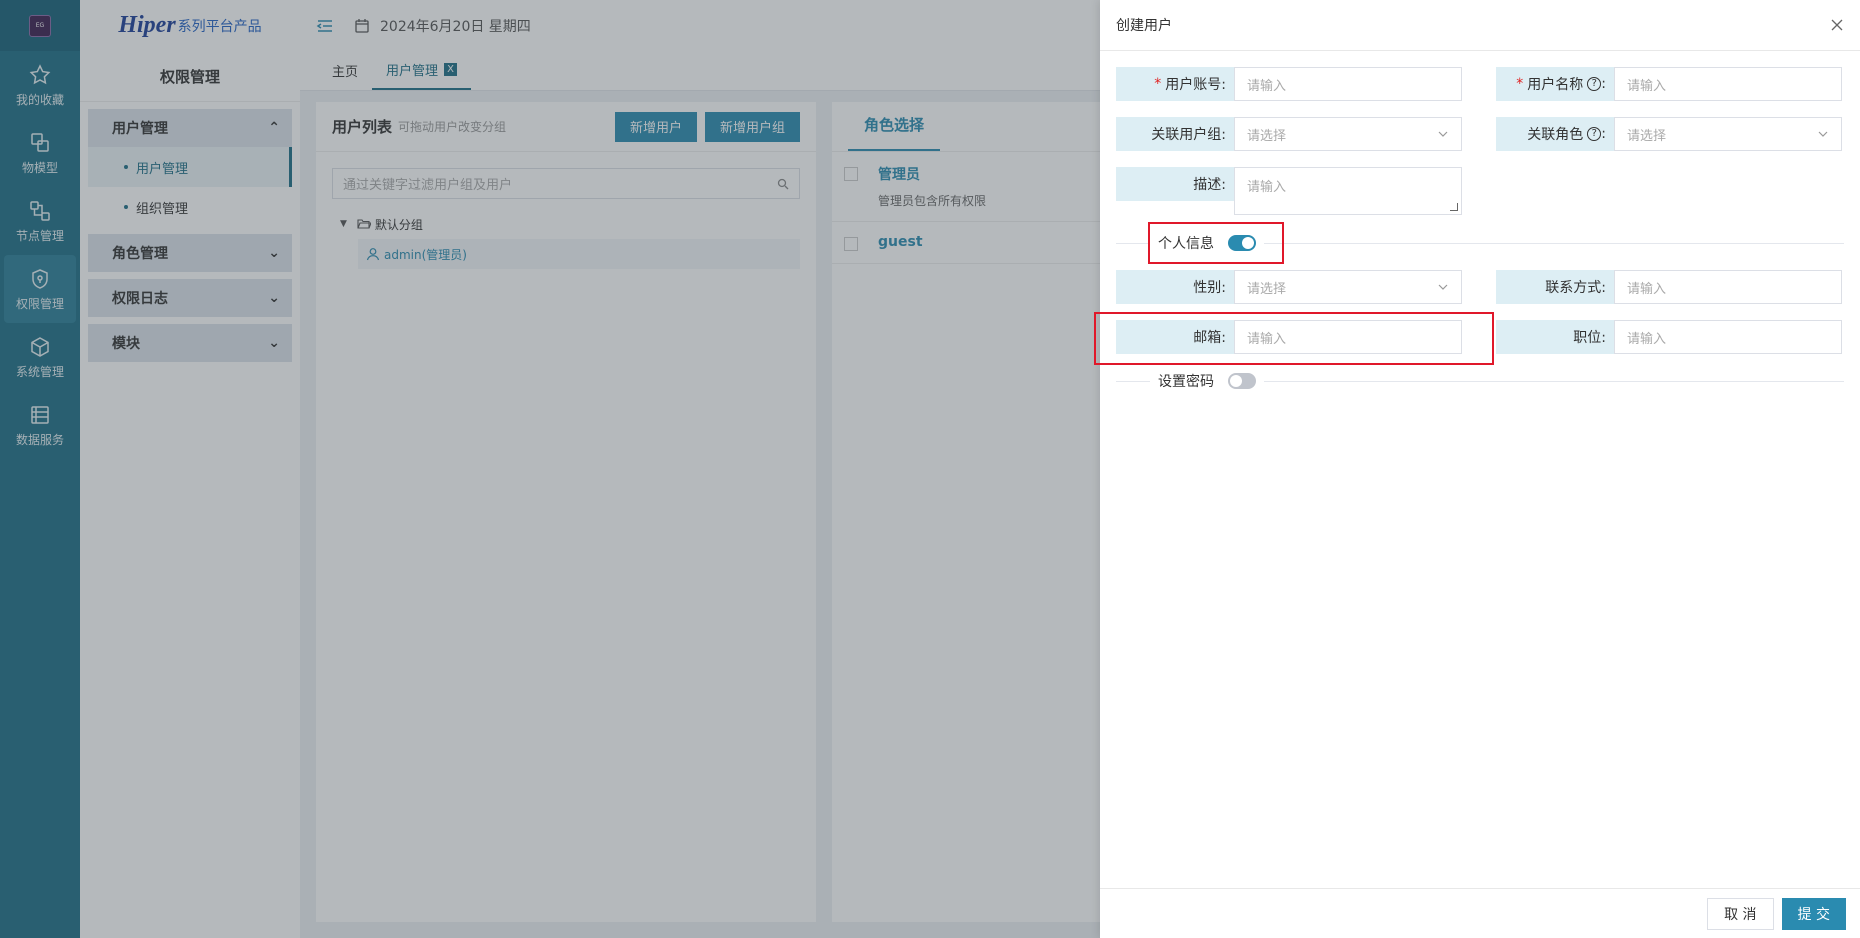  What do you see at coordinates (1555, 337) in the screenshot?
I see `position-label: 职位:` at bounding box center [1555, 337].